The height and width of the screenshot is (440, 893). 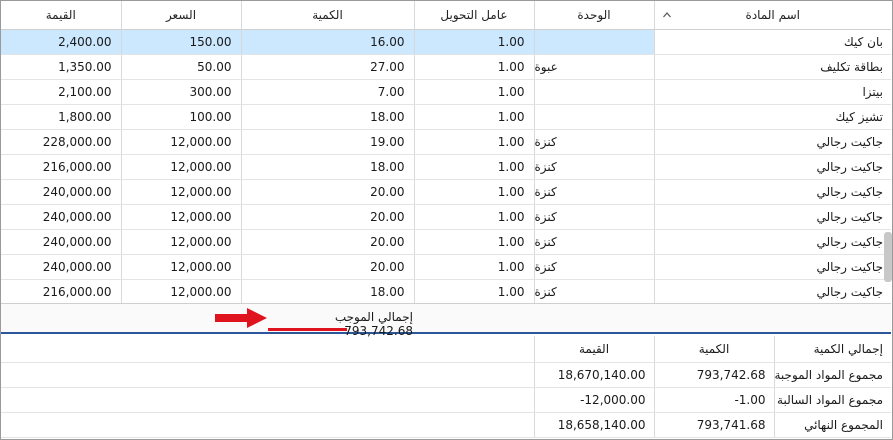 I want to click on positive-total: إجمالي الموجب 793,742.68, so click(x=338, y=324).